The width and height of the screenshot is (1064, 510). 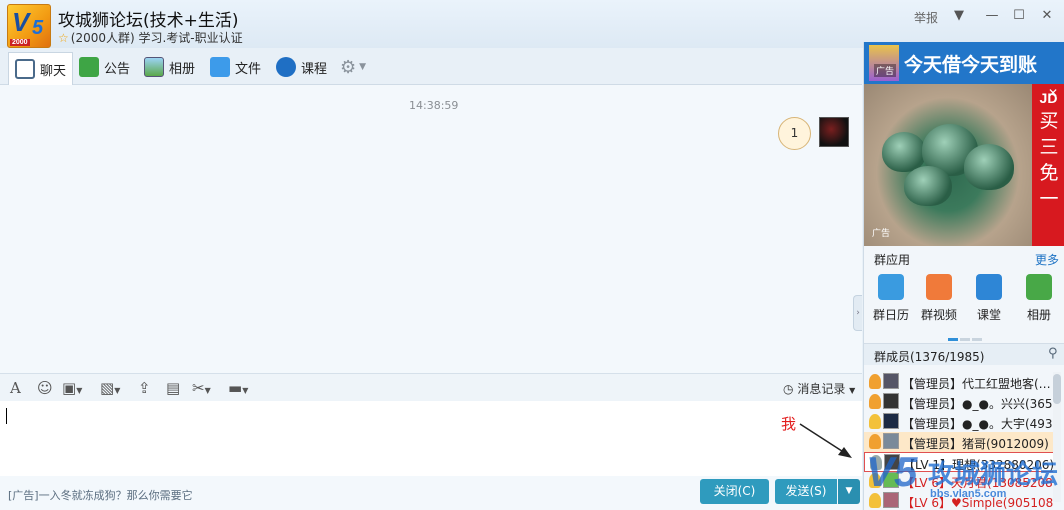 What do you see at coordinates (926, 17) in the screenshot?
I see `report-button: 举报` at bounding box center [926, 17].